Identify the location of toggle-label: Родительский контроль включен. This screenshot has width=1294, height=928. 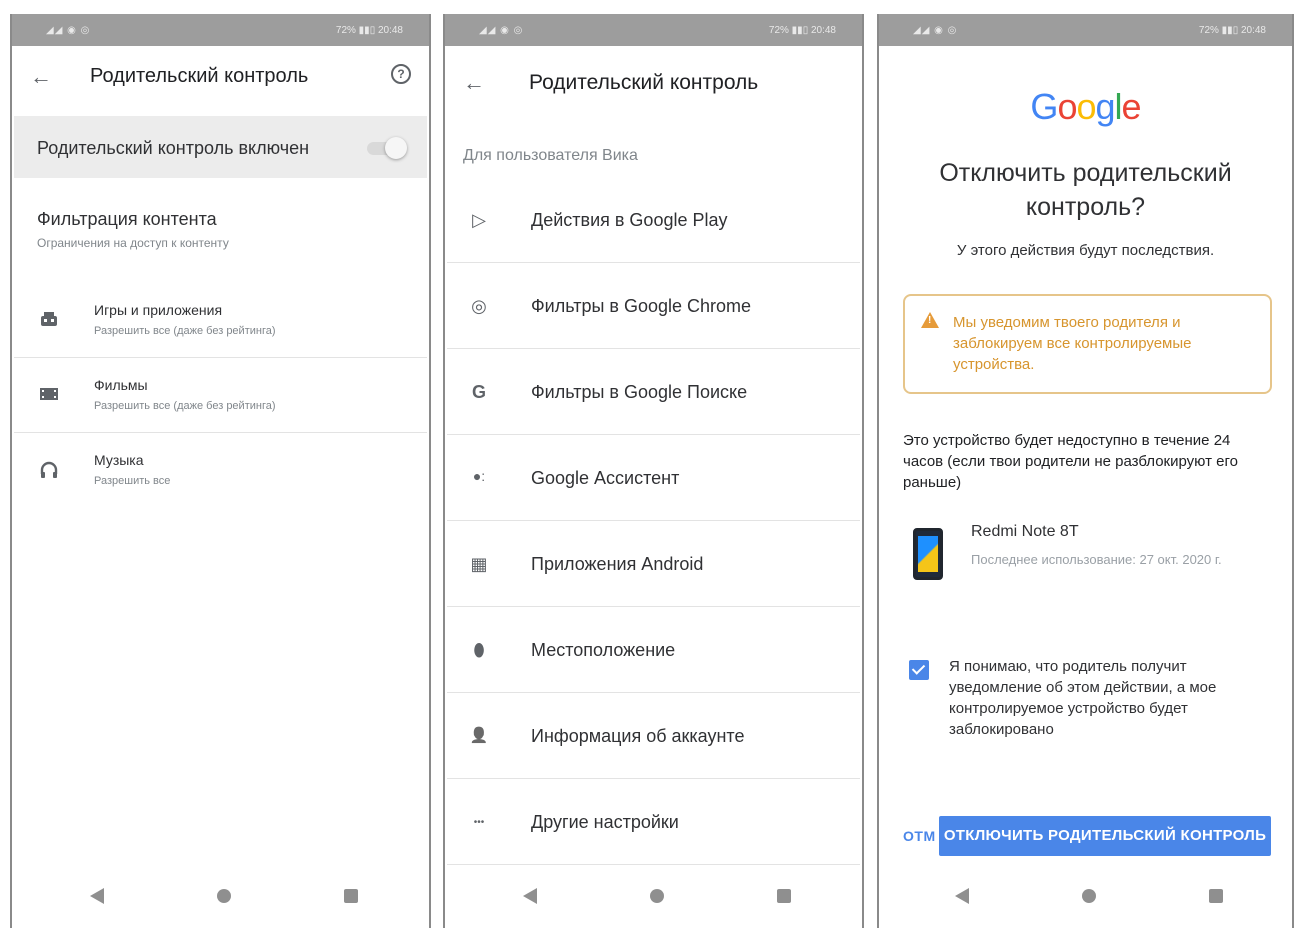
(173, 148).